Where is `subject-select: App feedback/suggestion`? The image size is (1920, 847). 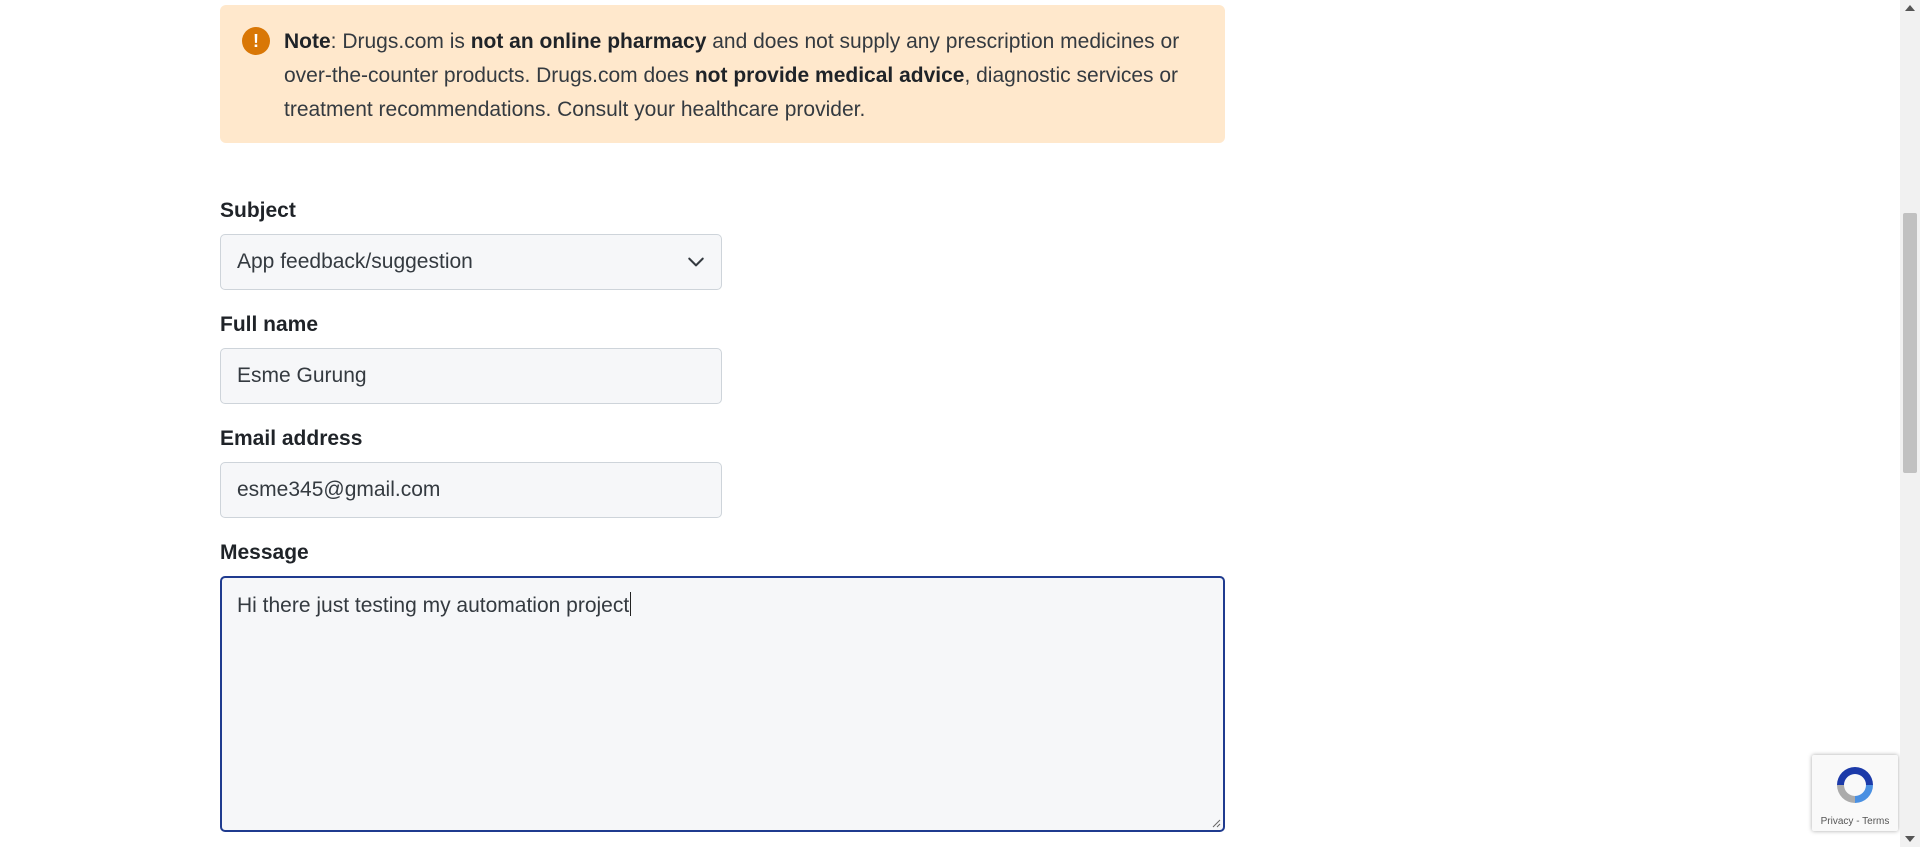 subject-select: App feedback/suggestion is located at coordinates (471, 262).